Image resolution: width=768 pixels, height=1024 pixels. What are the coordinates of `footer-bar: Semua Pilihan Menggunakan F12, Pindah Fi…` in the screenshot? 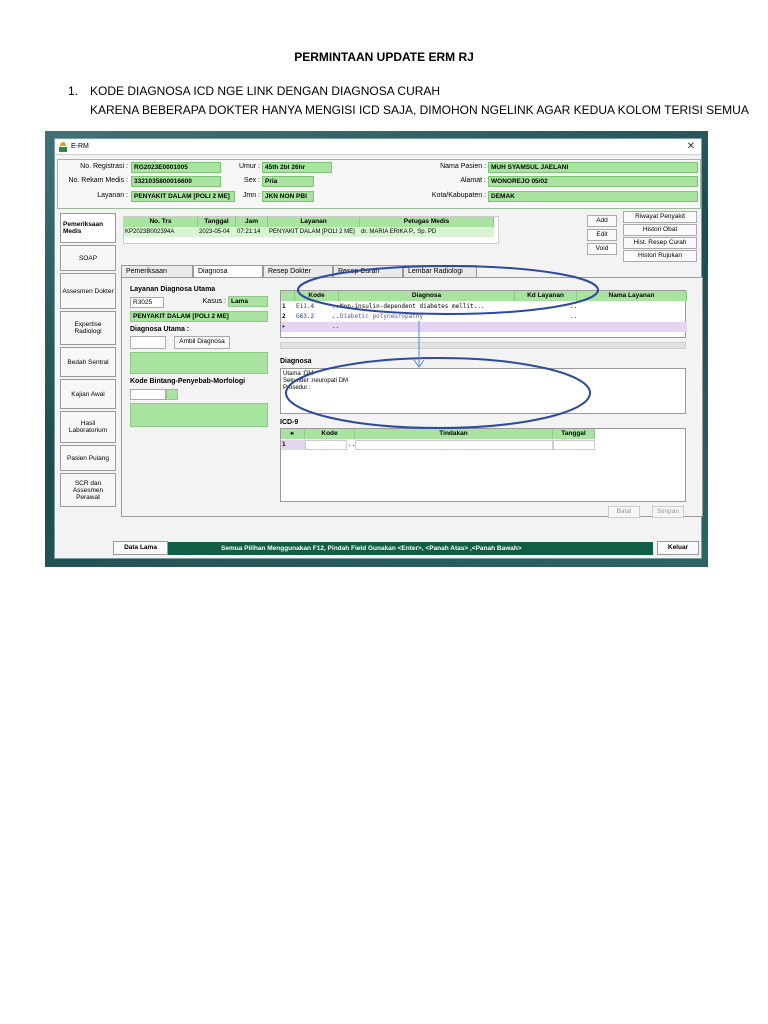 It's located at (387, 548).